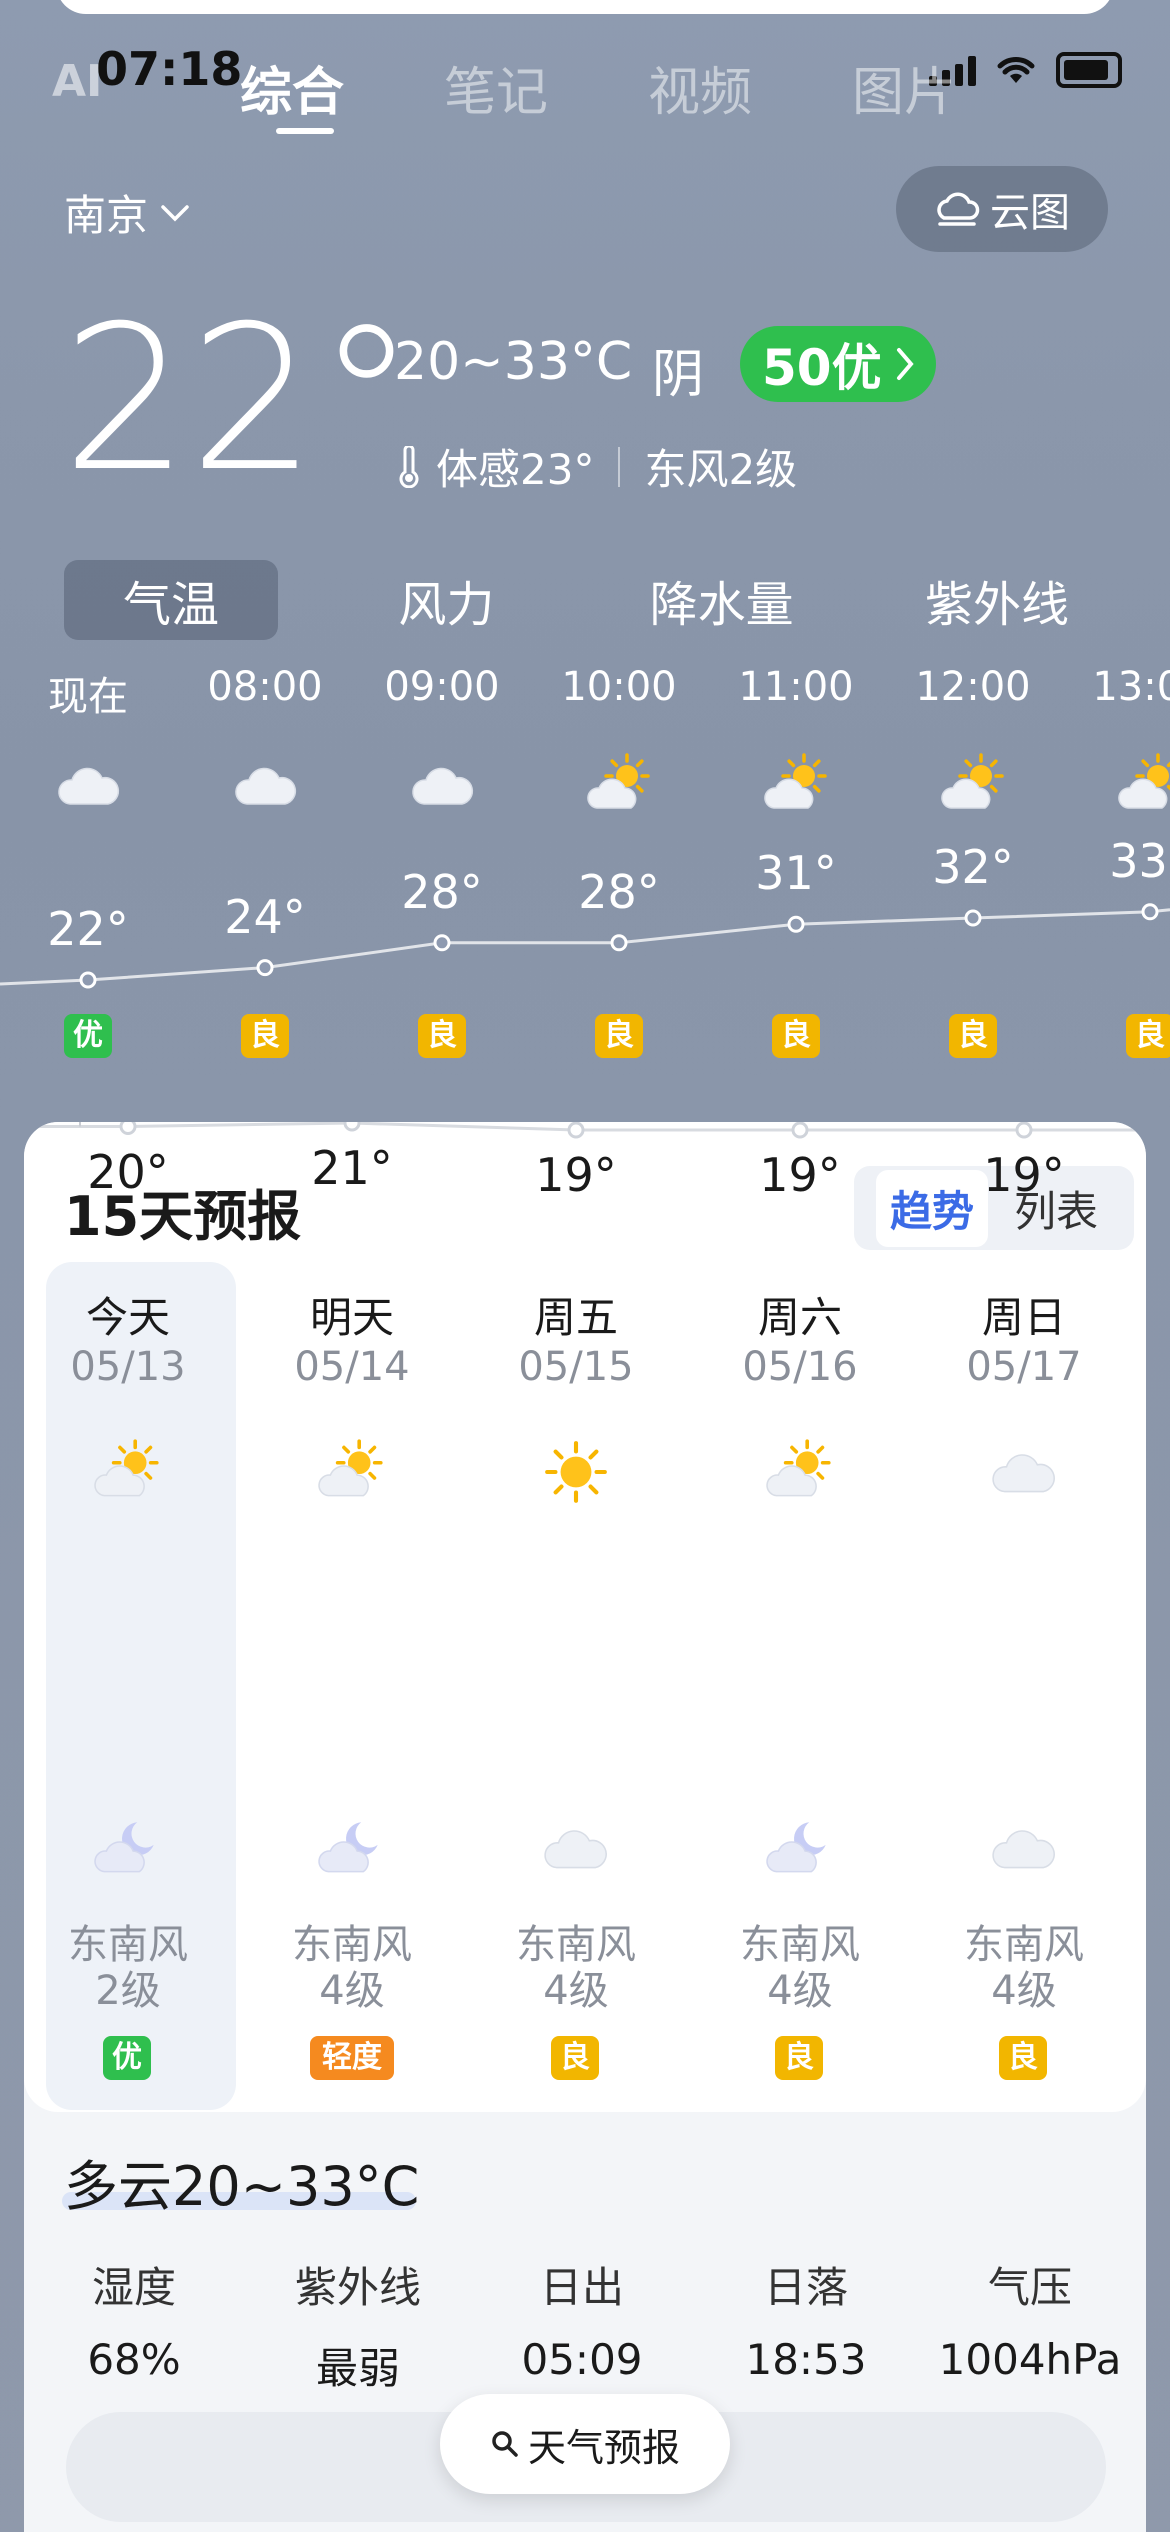 The width and height of the screenshot is (1170, 2532). What do you see at coordinates (796, 873) in the screenshot?
I see `hour-temp: 31°` at bounding box center [796, 873].